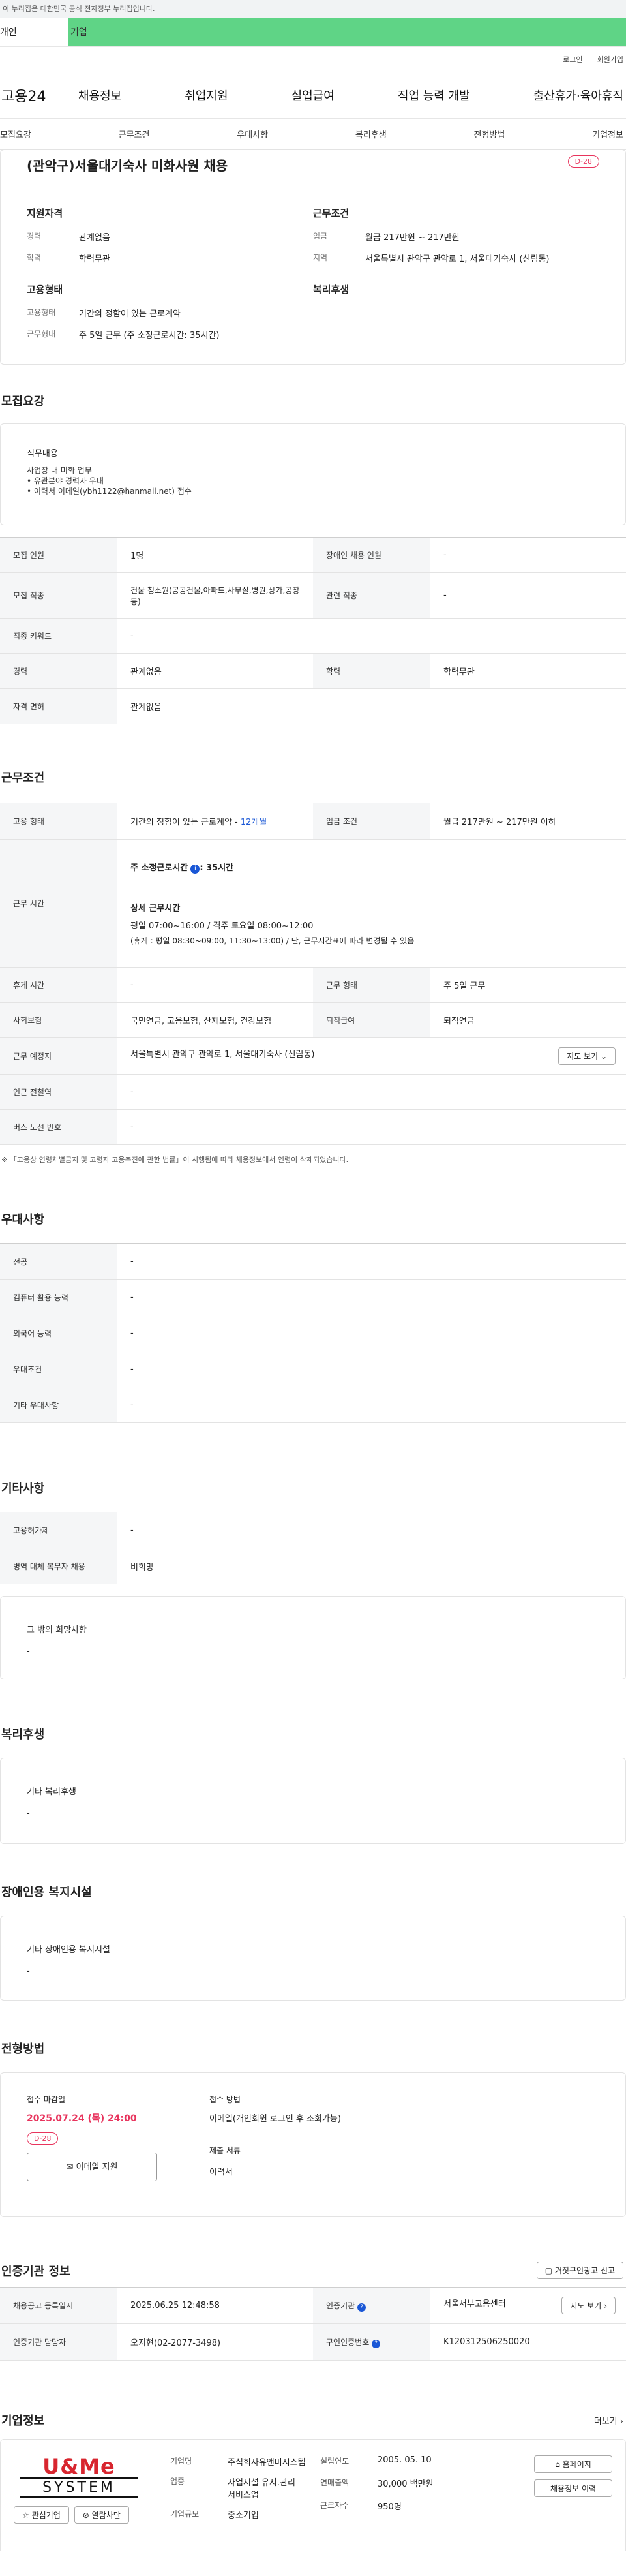 The image size is (626, 2576). Describe the element at coordinates (313, 1333) in the screenshot. I see `pref-table: 전공 - 컴퓨터 활용 능력 - 외국어 능력 - 우대조건 - 기타 우대사항 -` at that location.